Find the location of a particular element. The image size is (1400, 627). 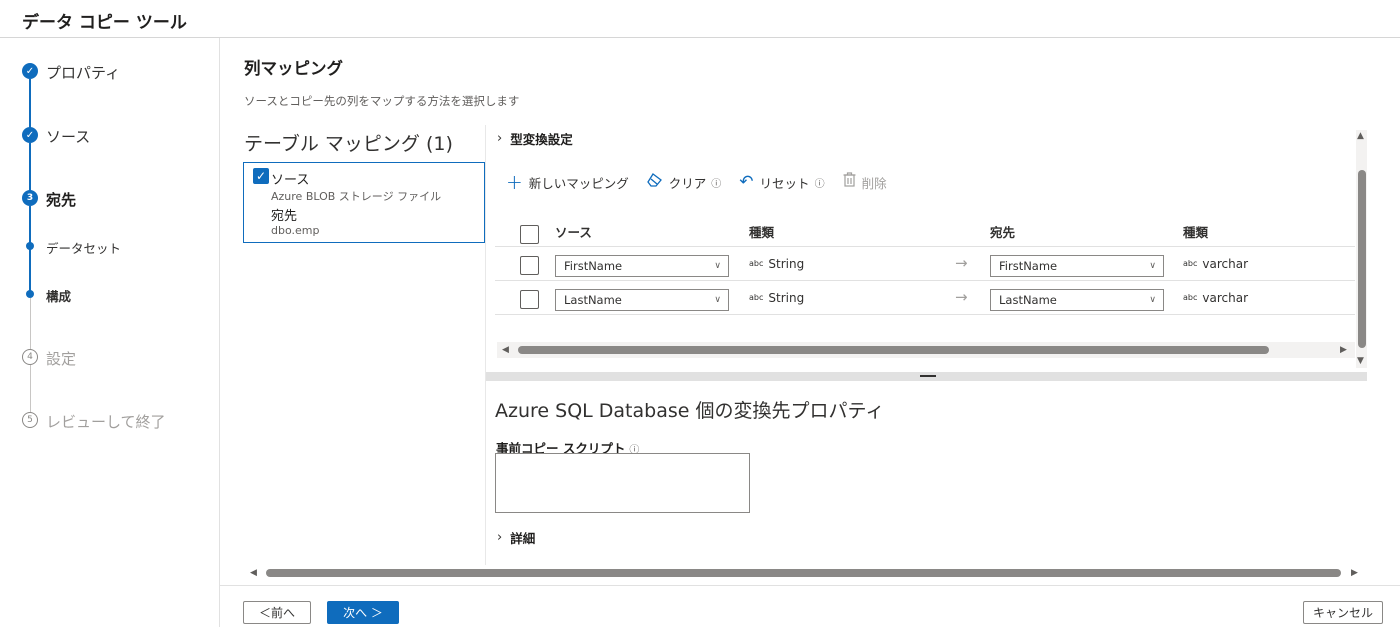

splitter-grip-icon is located at coordinates (928, 376).